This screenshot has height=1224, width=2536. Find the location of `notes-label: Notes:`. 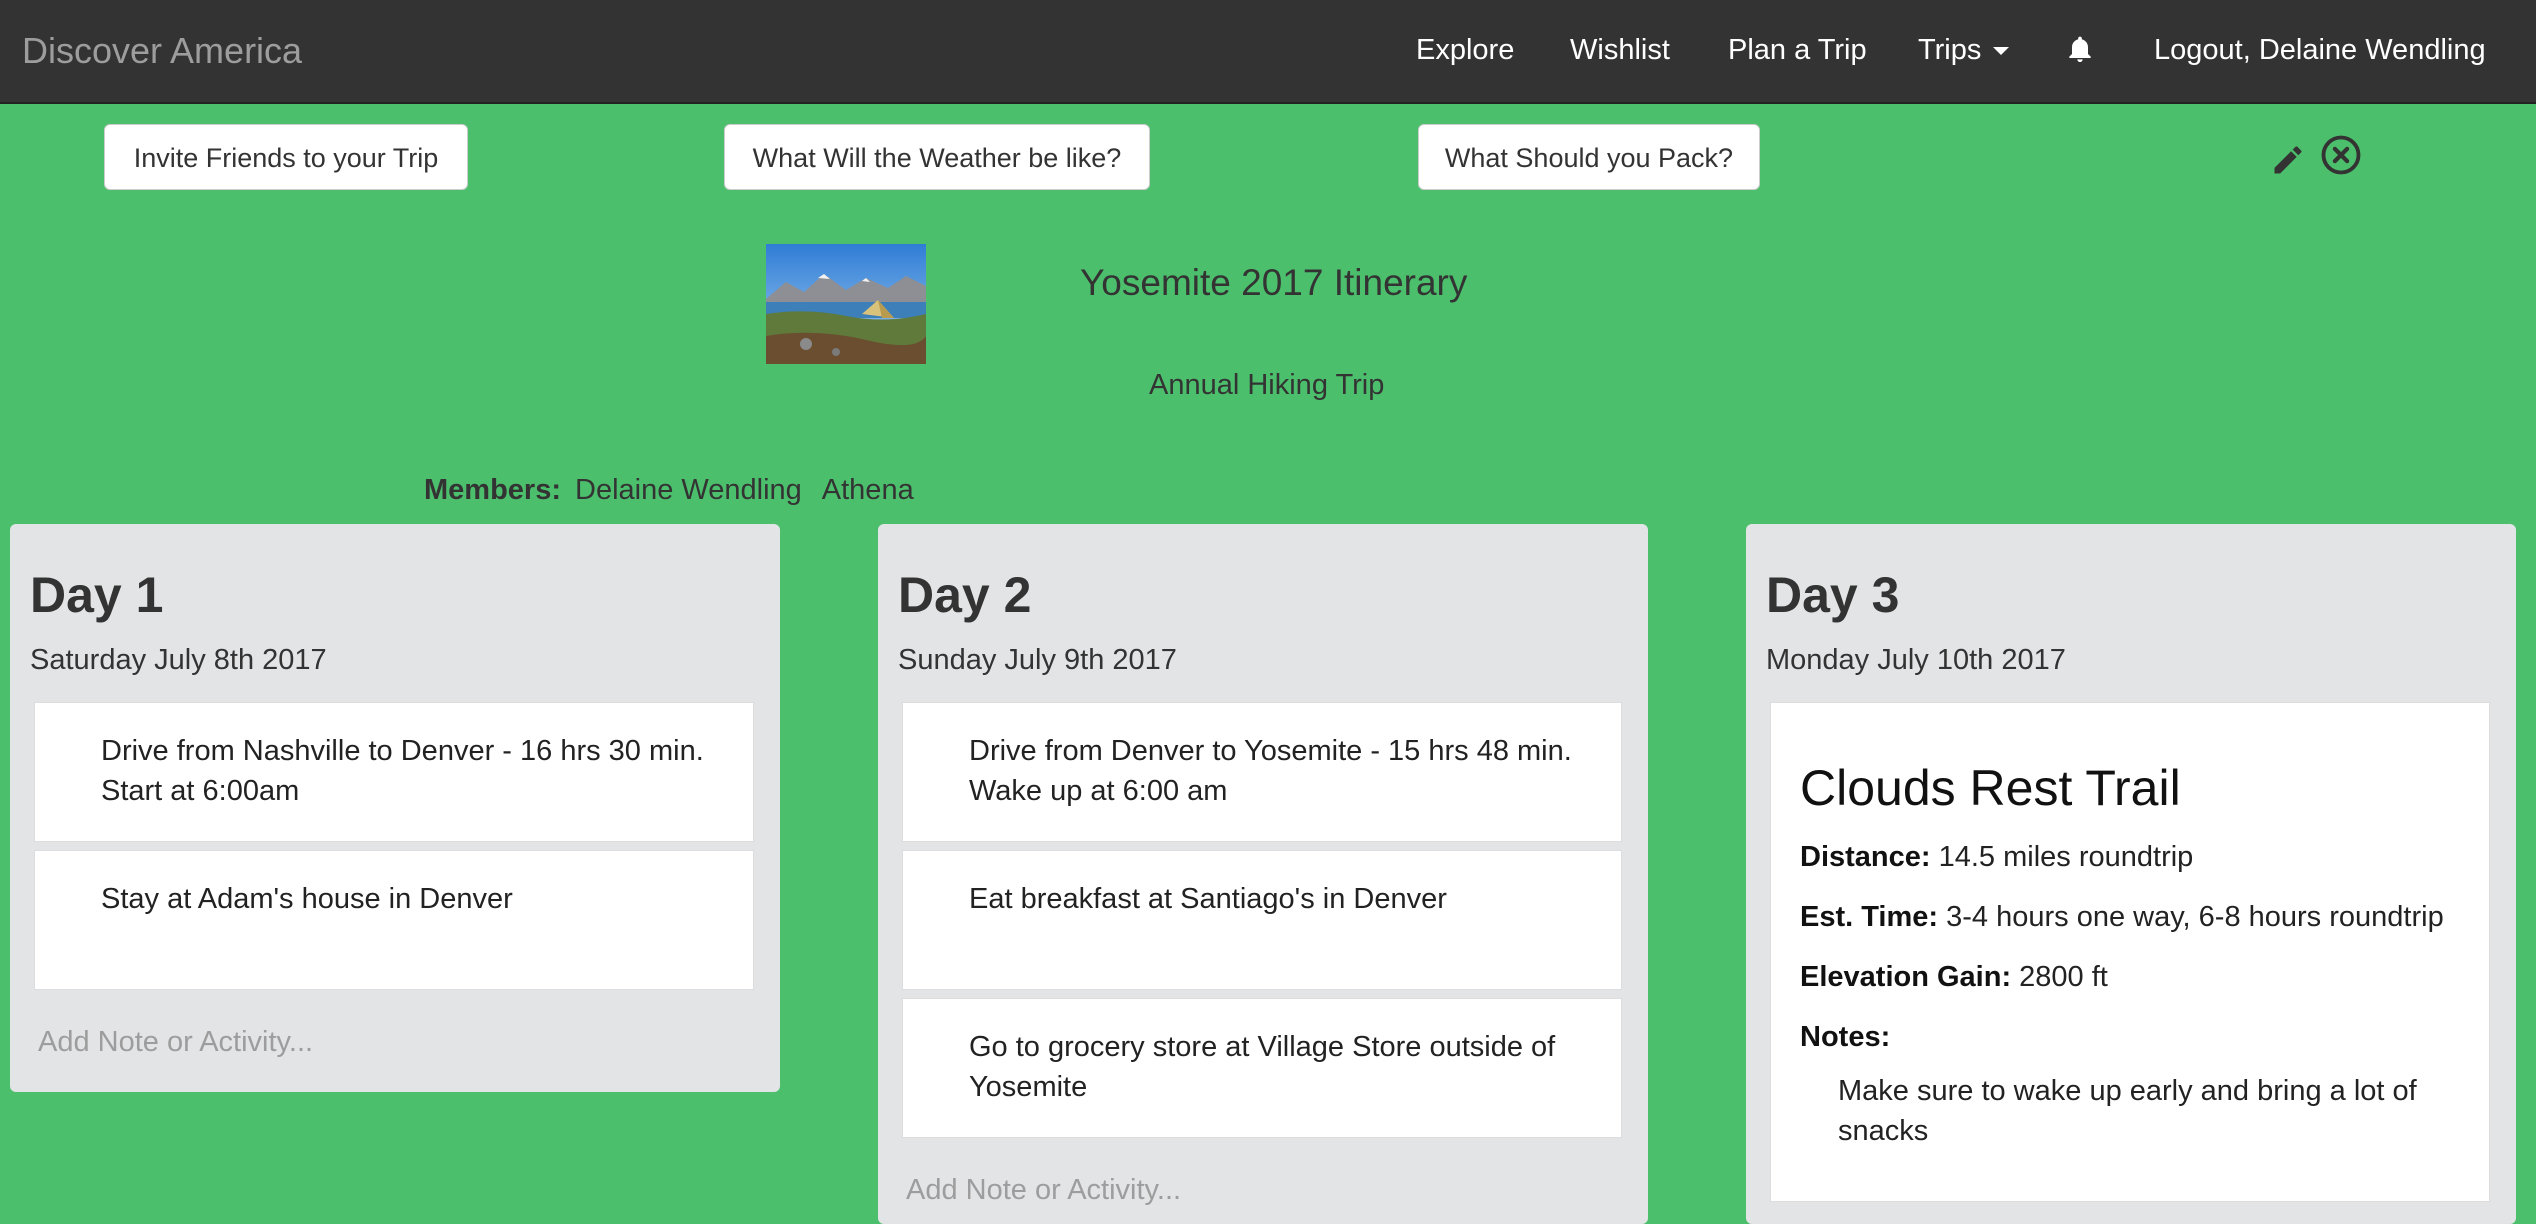

notes-label: Notes: is located at coordinates (1845, 1037).